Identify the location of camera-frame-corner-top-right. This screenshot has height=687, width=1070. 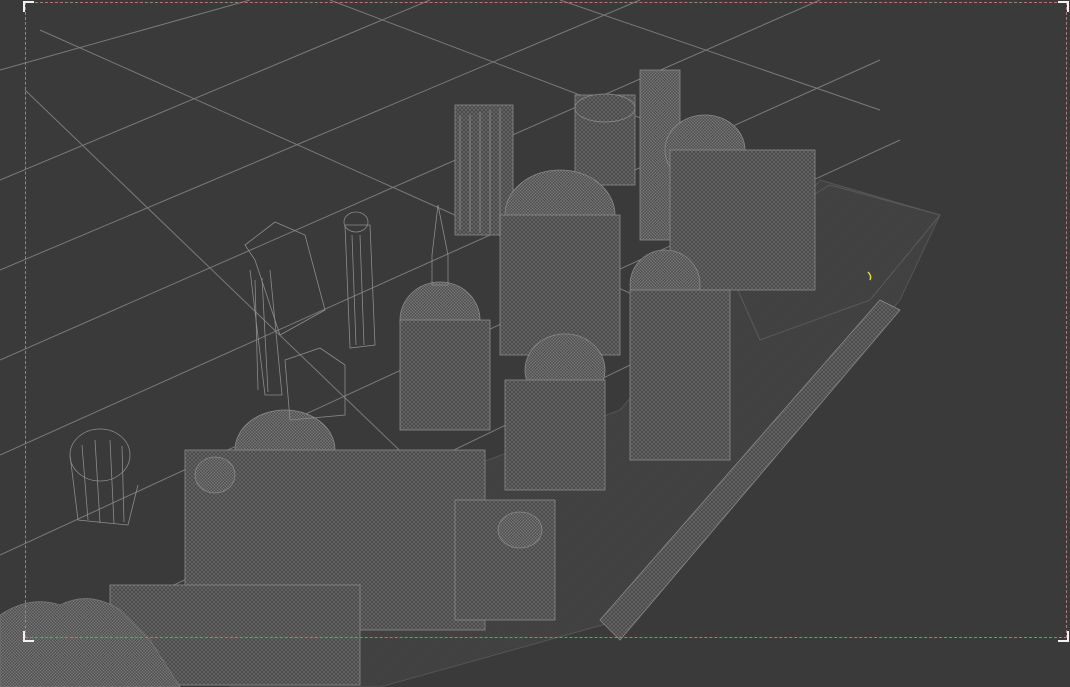
(1063, 6).